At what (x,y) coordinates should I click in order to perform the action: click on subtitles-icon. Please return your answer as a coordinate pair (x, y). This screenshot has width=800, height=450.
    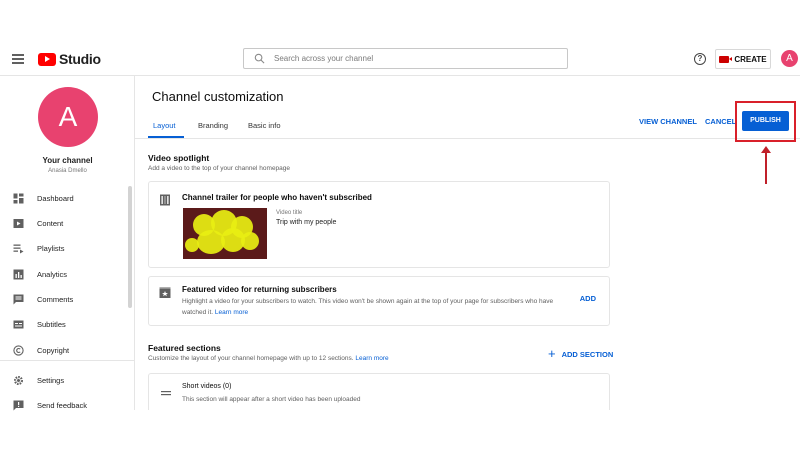
    Looking at the image, I should click on (18, 324).